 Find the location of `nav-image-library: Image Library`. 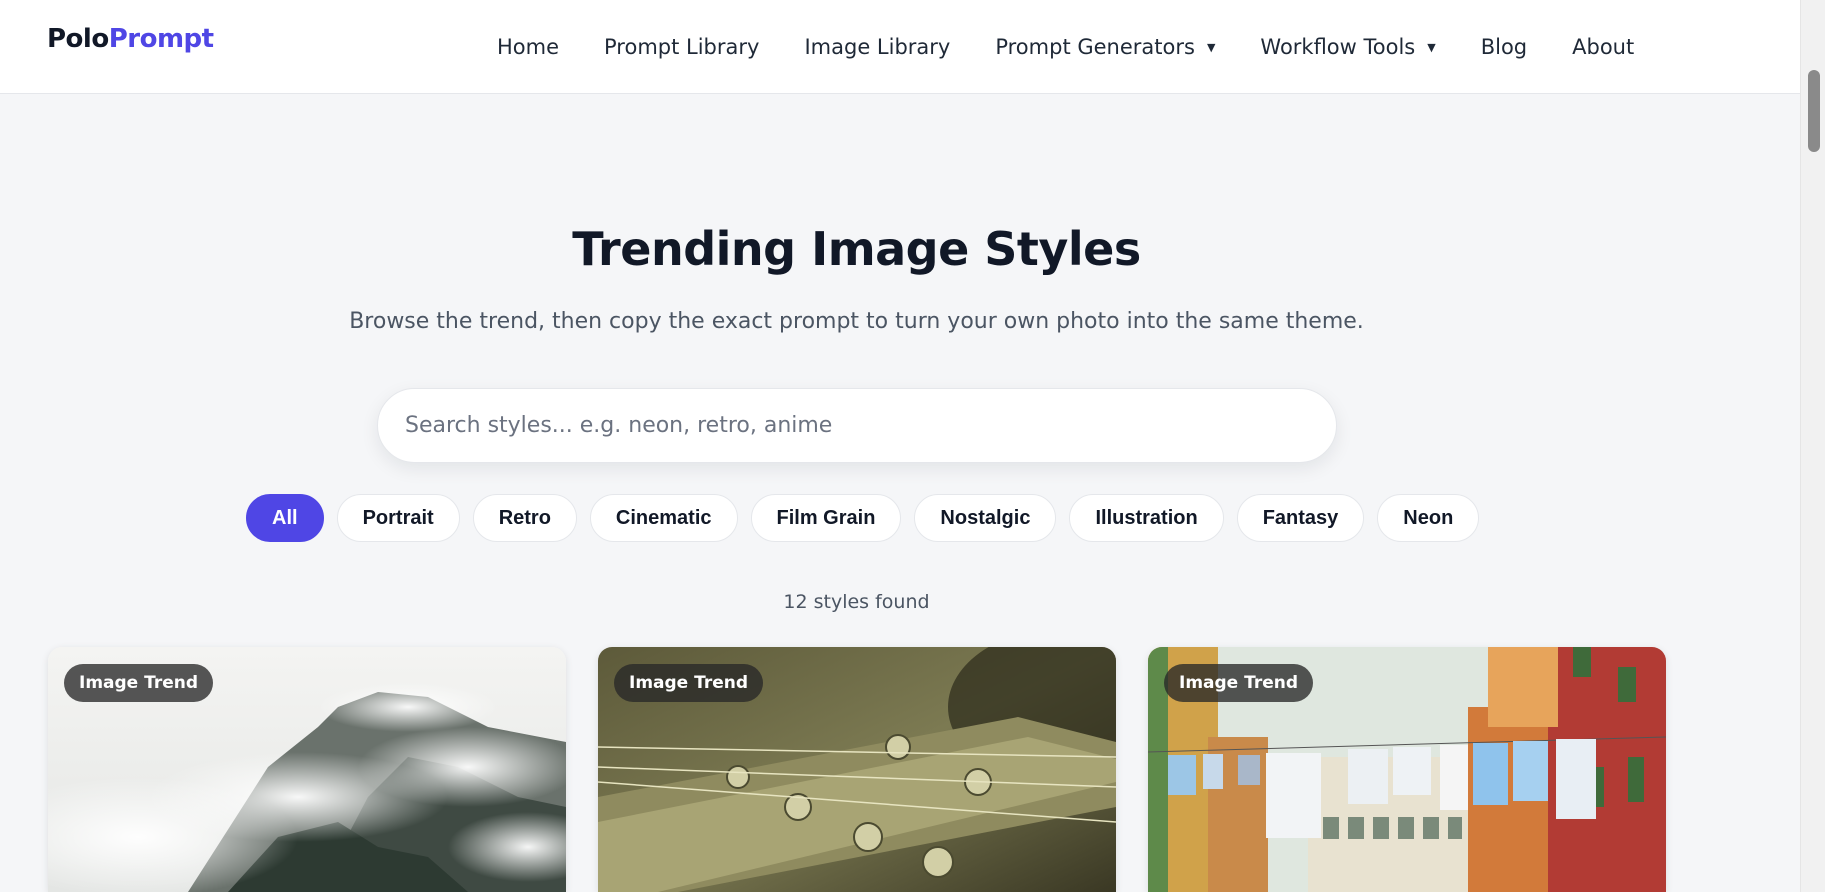

nav-image-library: Image Library is located at coordinates (877, 47).